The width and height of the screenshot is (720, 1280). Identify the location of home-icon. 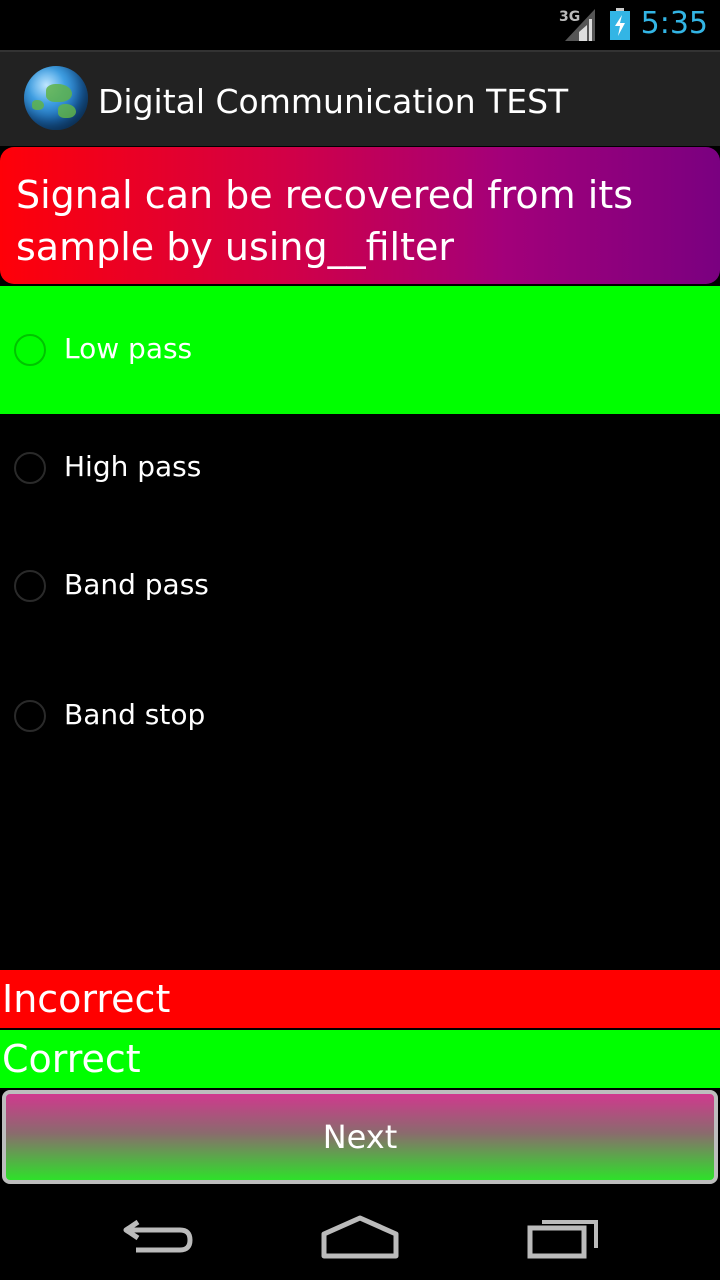
(361, 1234).